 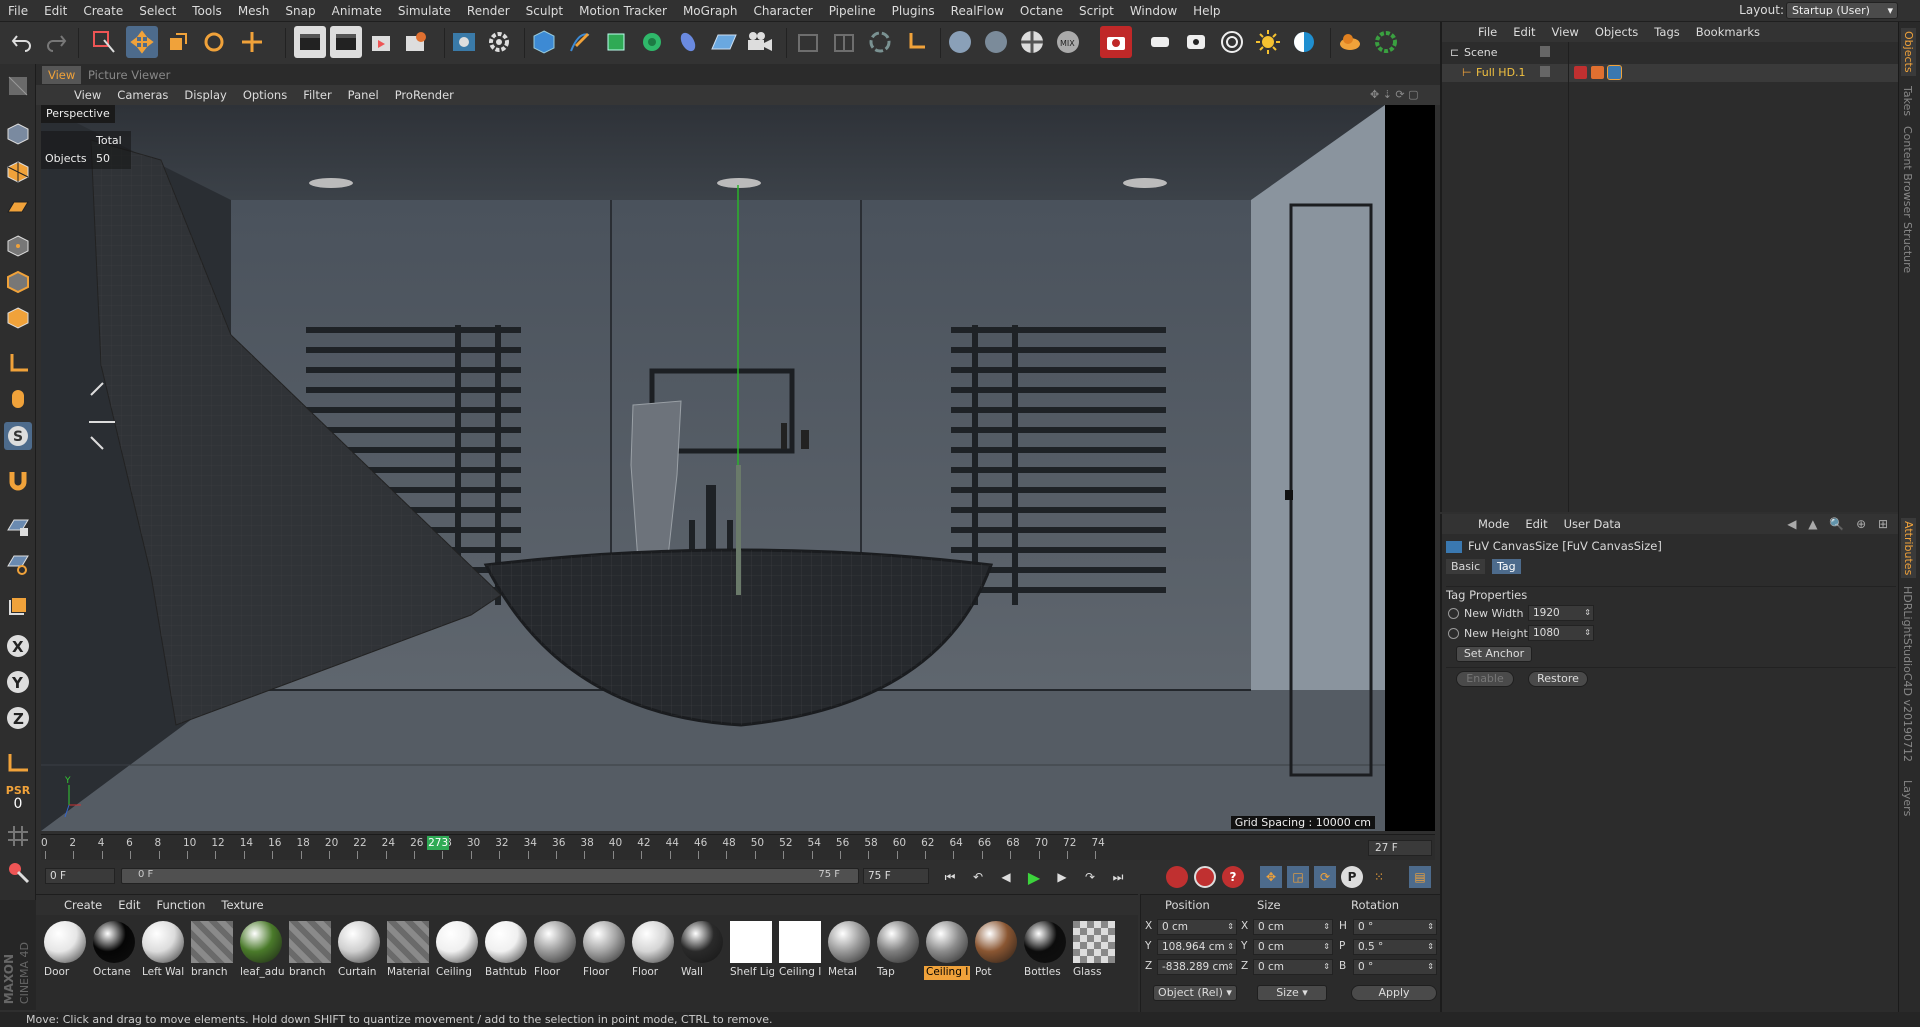 I want to click on octane-camera-button, so click(x=1116, y=42).